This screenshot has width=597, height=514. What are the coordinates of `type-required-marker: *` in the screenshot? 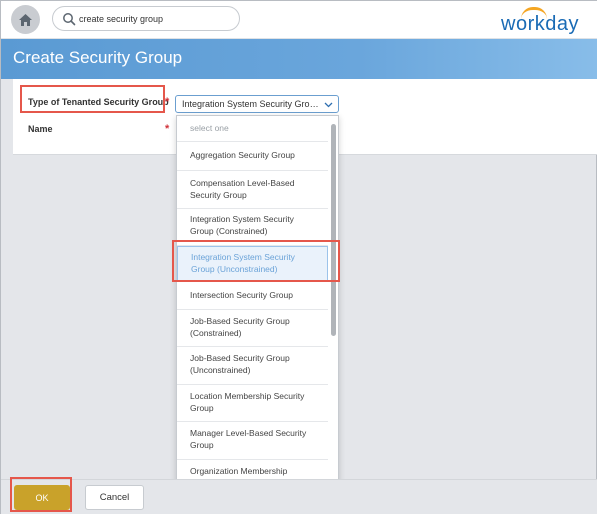 It's located at (167, 102).